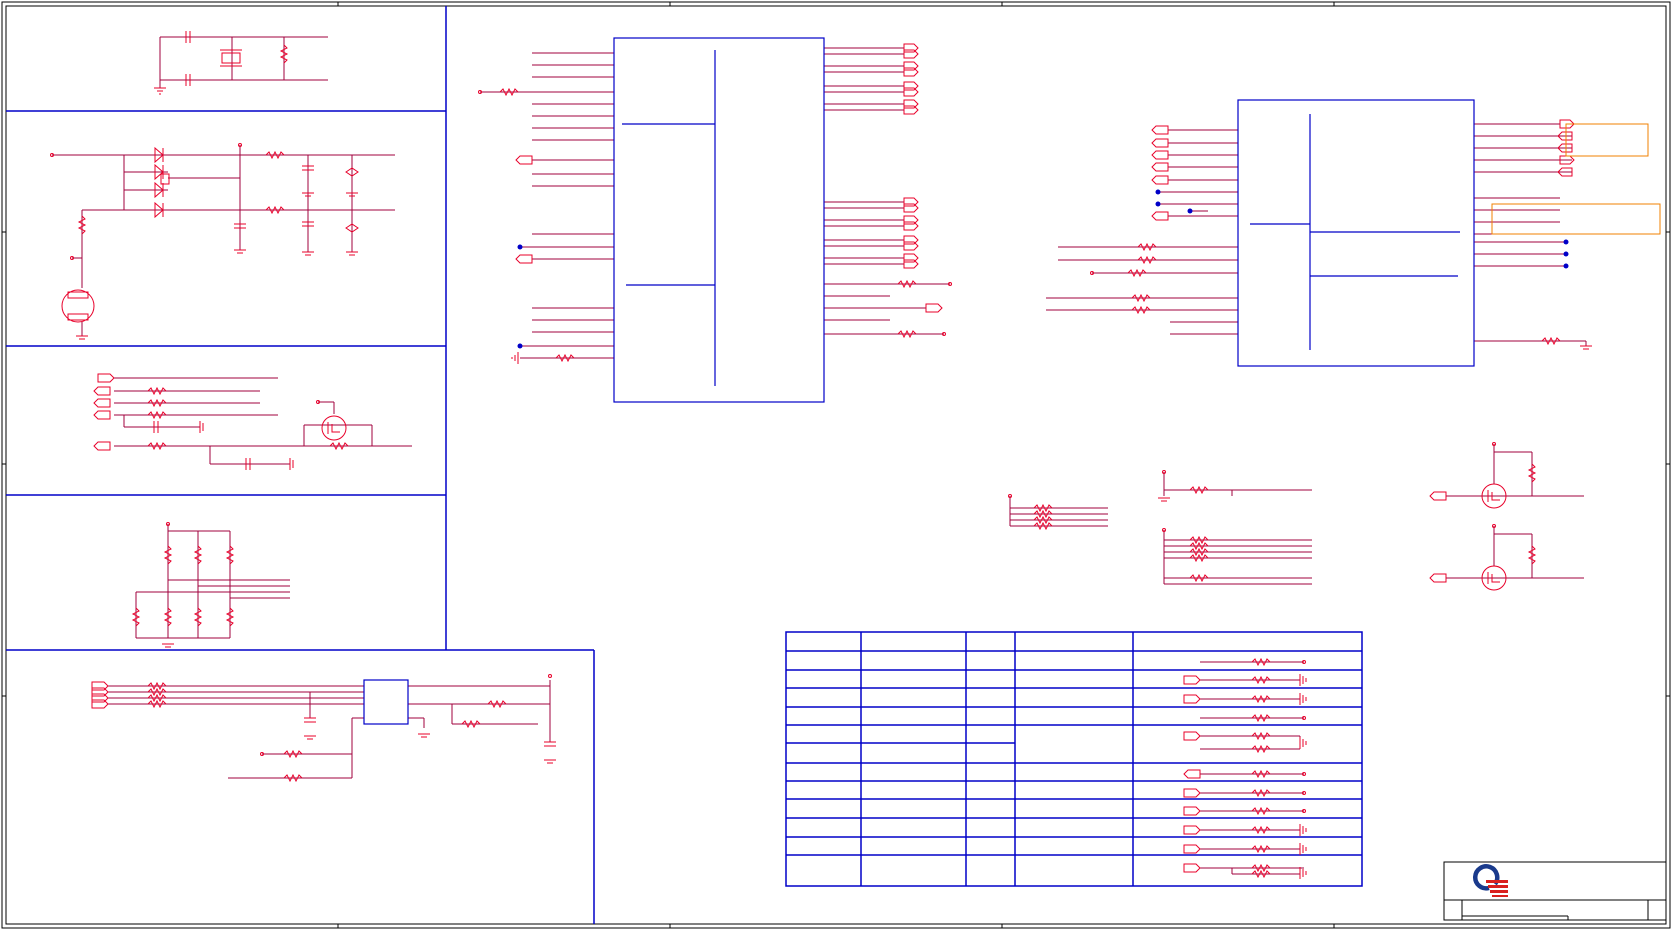 The image size is (1673, 930). Describe the element at coordinates (183, 585) in the screenshot. I see `ladder-symbols` at that location.